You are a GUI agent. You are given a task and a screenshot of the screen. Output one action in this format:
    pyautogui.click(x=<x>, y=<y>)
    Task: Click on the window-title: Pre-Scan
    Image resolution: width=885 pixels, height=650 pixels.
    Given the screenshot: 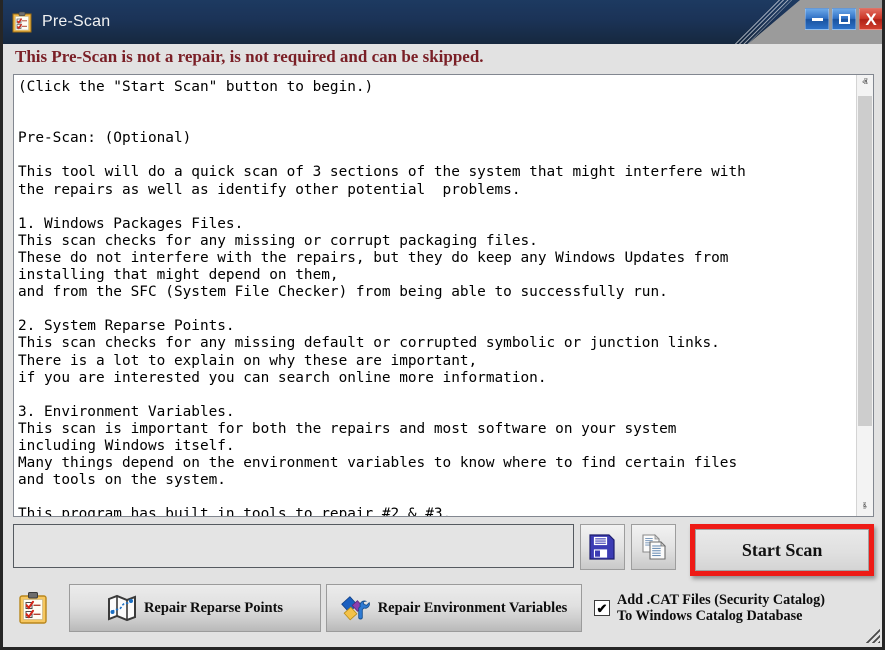 What is the action you would take?
    pyautogui.click(x=76, y=21)
    